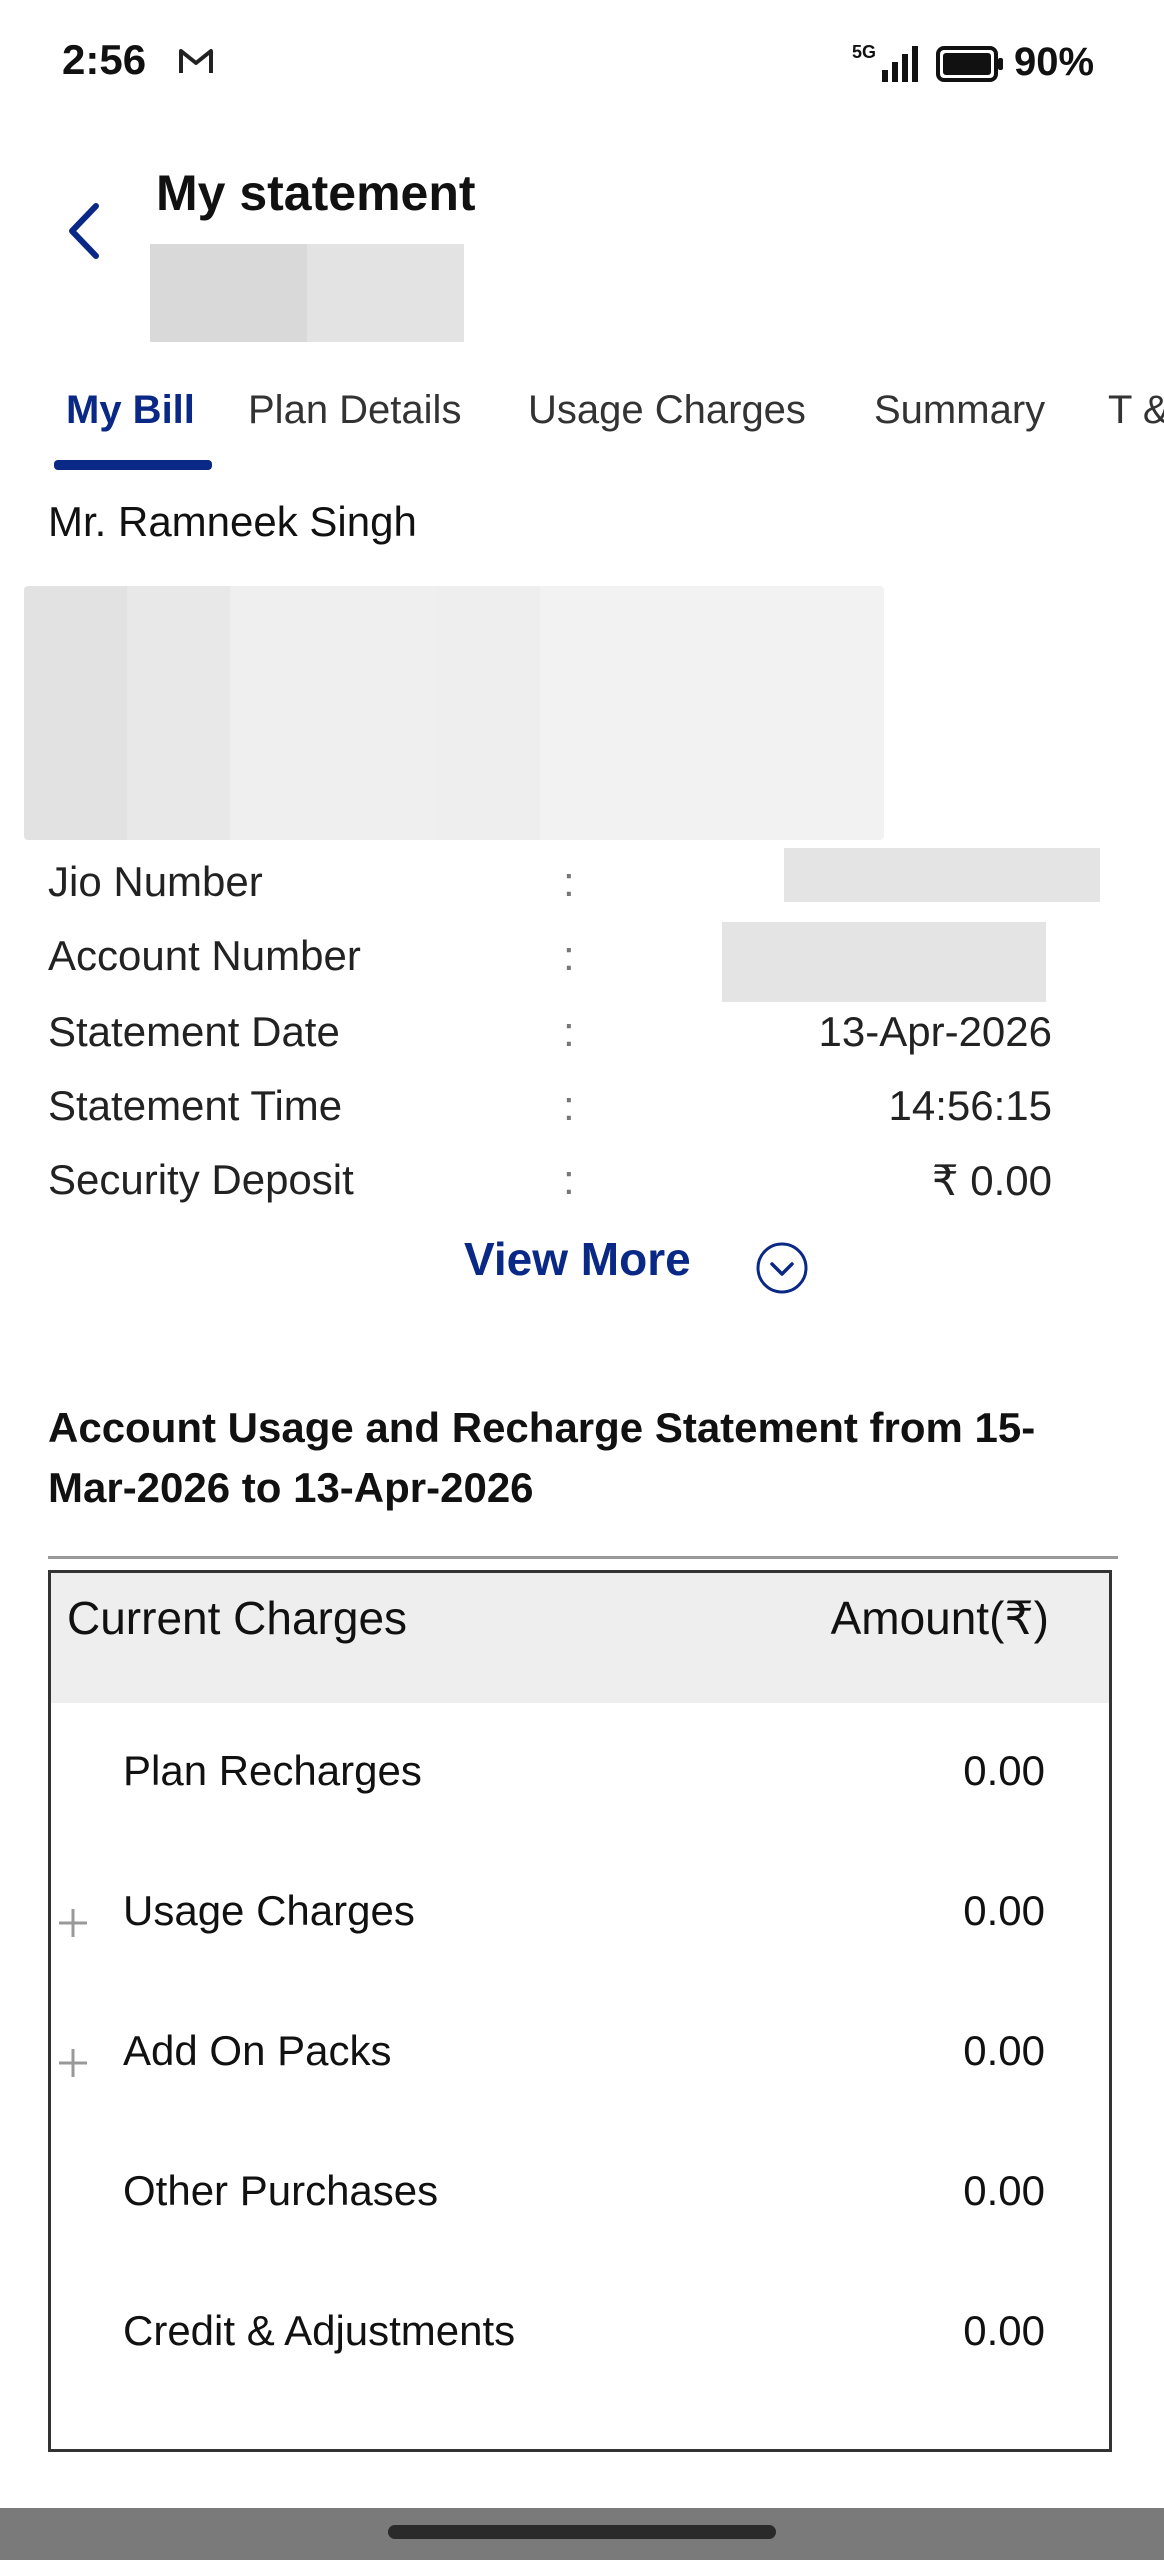  I want to click on info-label: Security Deposit, so click(201, 1179).